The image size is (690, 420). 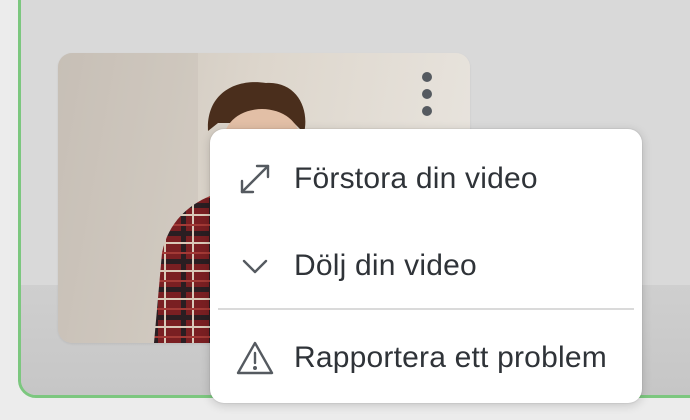 I want to click on menu-divider, so click(x=426, y=309).